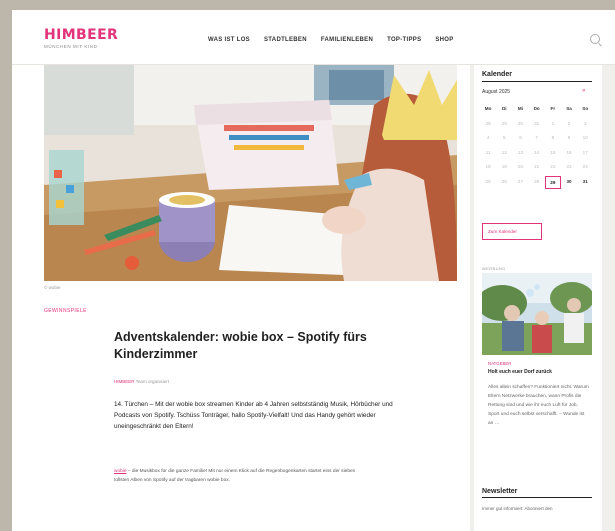 The width and height of the screenshot is (615, 531). What do you see at coordinates (553, 166) in the screenshot?
I see `calendar-day: 22` at bounding box center [553, 166].